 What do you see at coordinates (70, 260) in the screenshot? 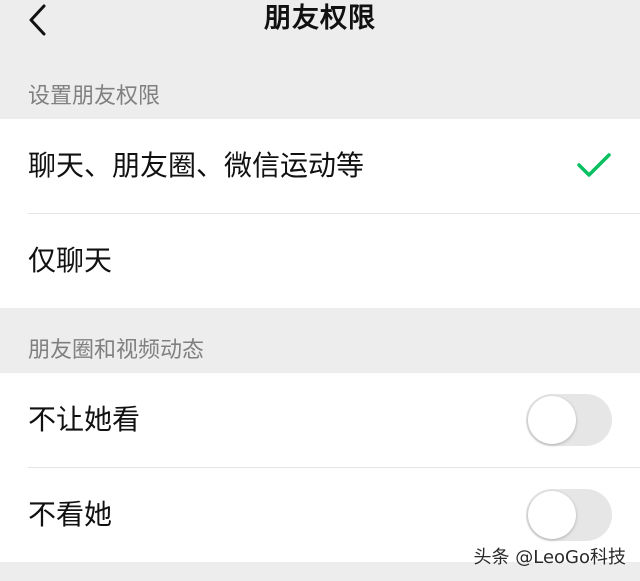
I see `option-label: 仅聊天` at bounding box center [70, 260].